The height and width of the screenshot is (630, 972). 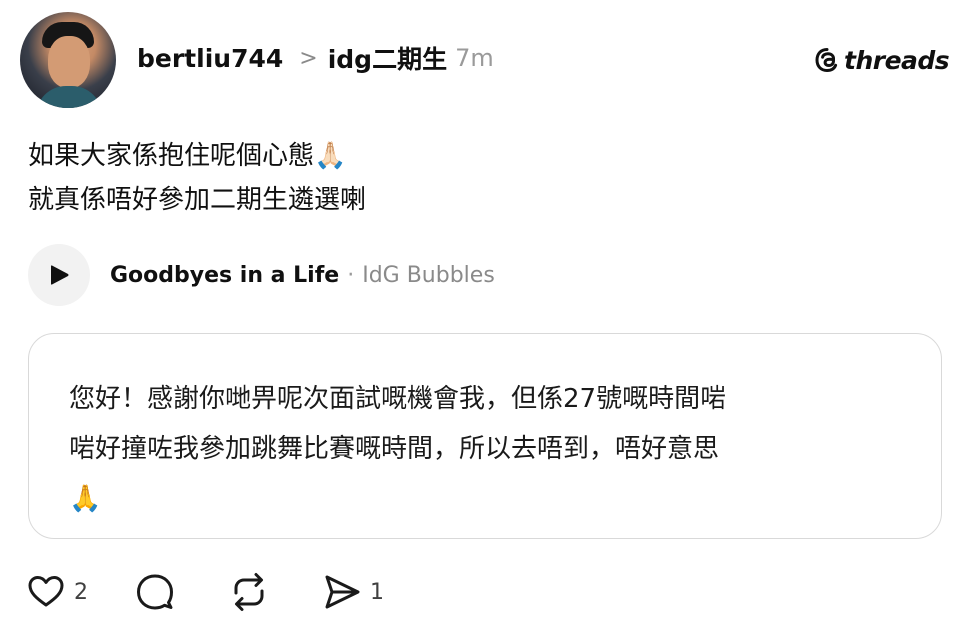 What do you see at coordinates (342, 592) in the screenshot?
I see `send-icon` at bounding box center [342, 592].